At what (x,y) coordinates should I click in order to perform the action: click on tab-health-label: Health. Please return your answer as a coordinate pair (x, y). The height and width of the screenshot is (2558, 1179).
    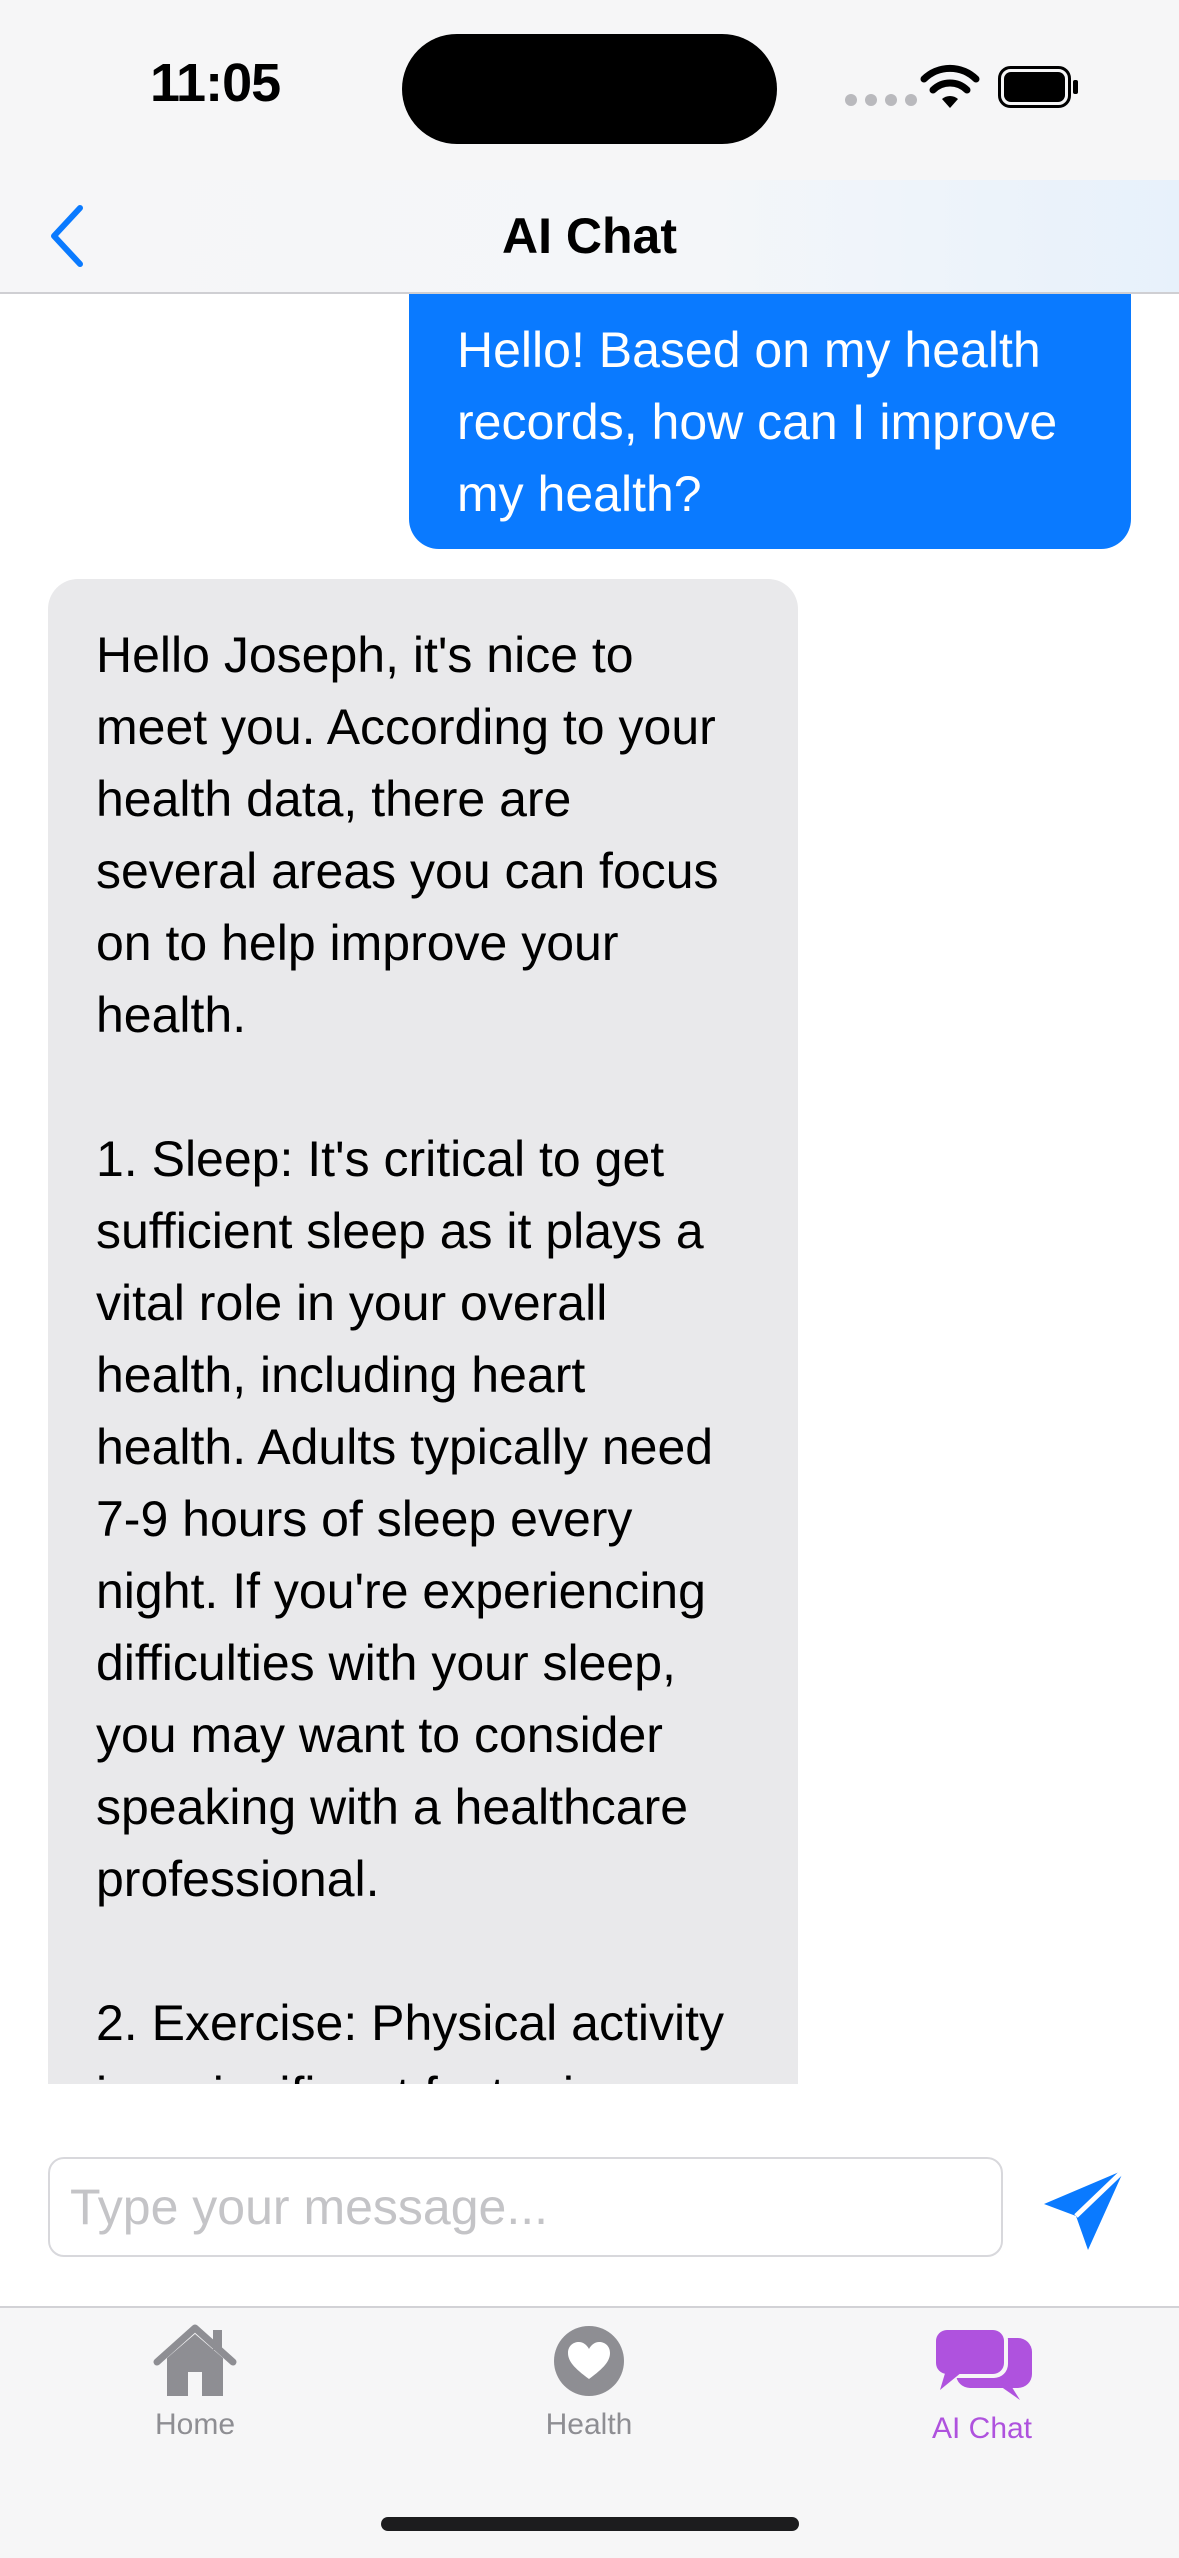
    Looking at the image, I should click on (589, 2424).